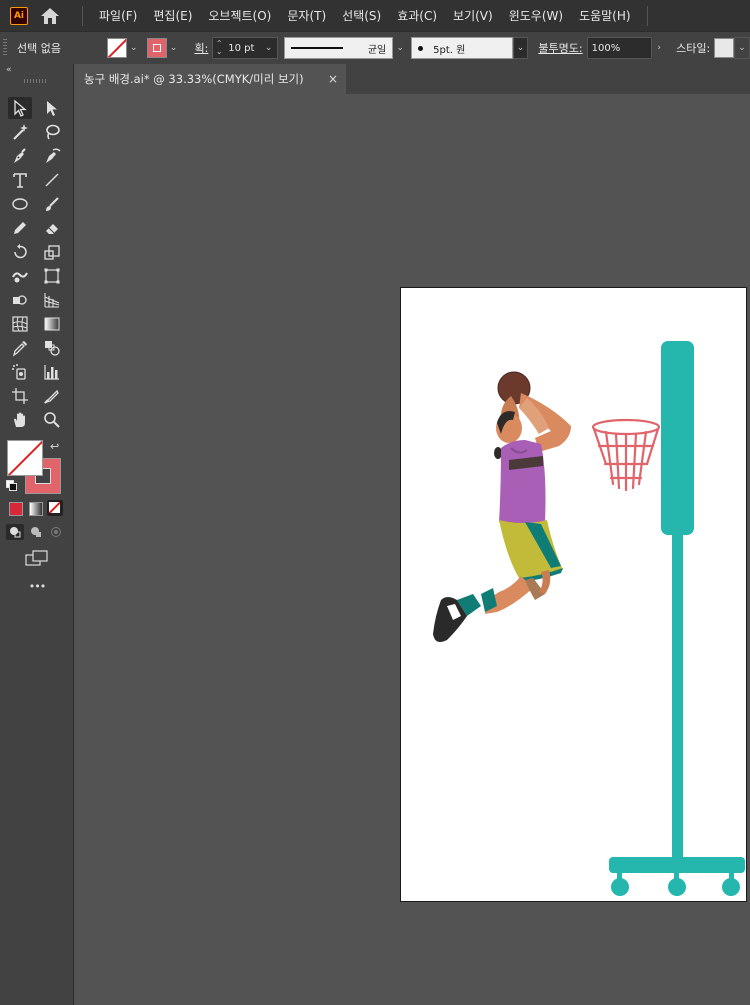 The height and width of the screenshot is (1005, 750). Describe the element at coordinates (724, 48) in the screenshot. I see `style-swatch` at that location.